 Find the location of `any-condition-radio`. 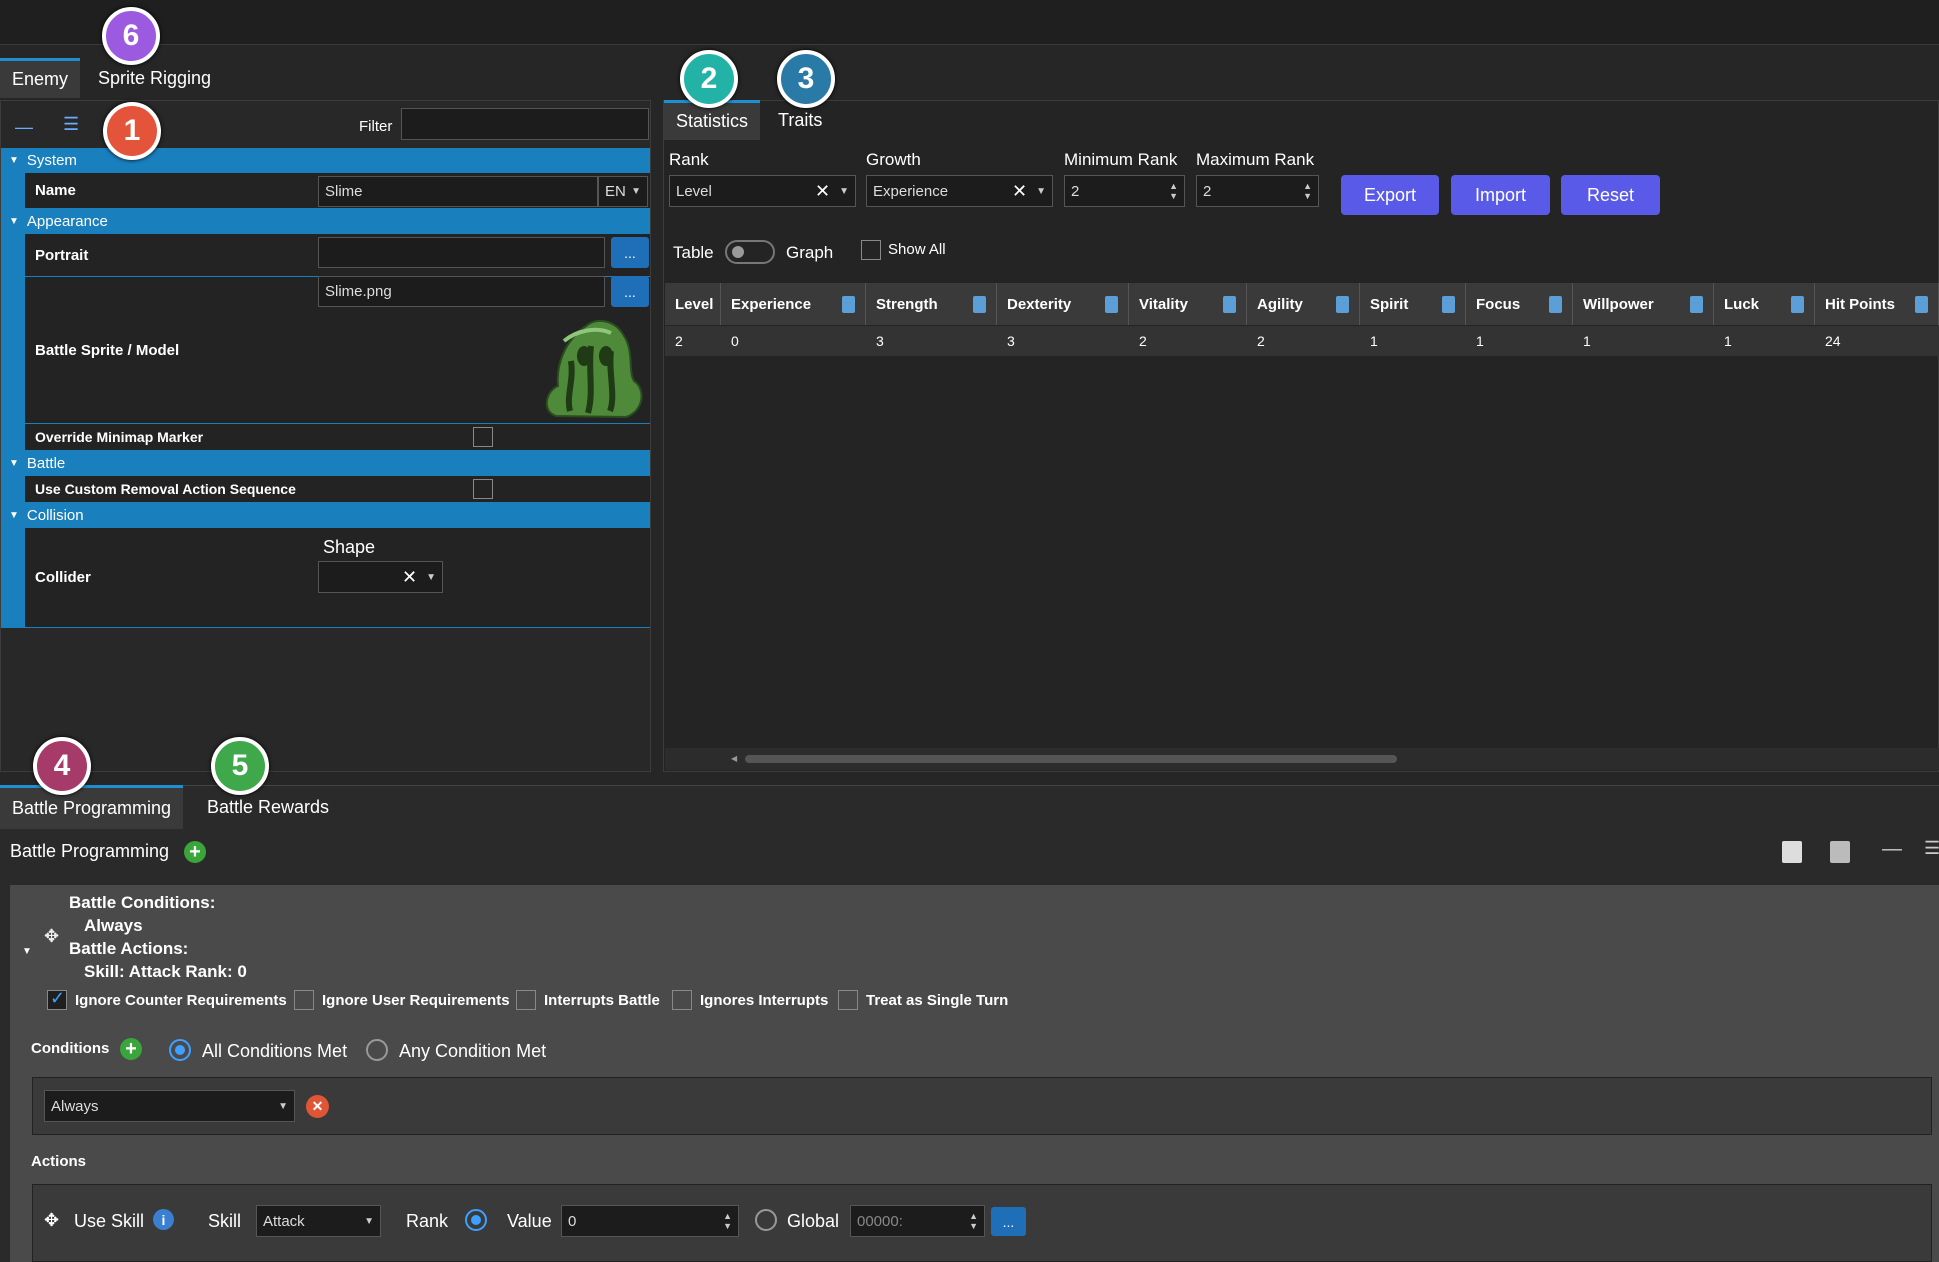

any-condition-radio is located at coordinates (377, 1050).